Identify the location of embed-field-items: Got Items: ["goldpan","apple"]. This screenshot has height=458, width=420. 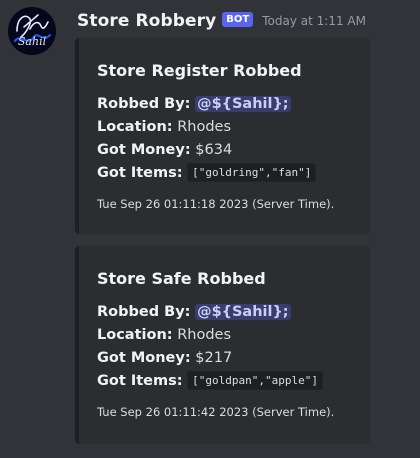
(227, 381).